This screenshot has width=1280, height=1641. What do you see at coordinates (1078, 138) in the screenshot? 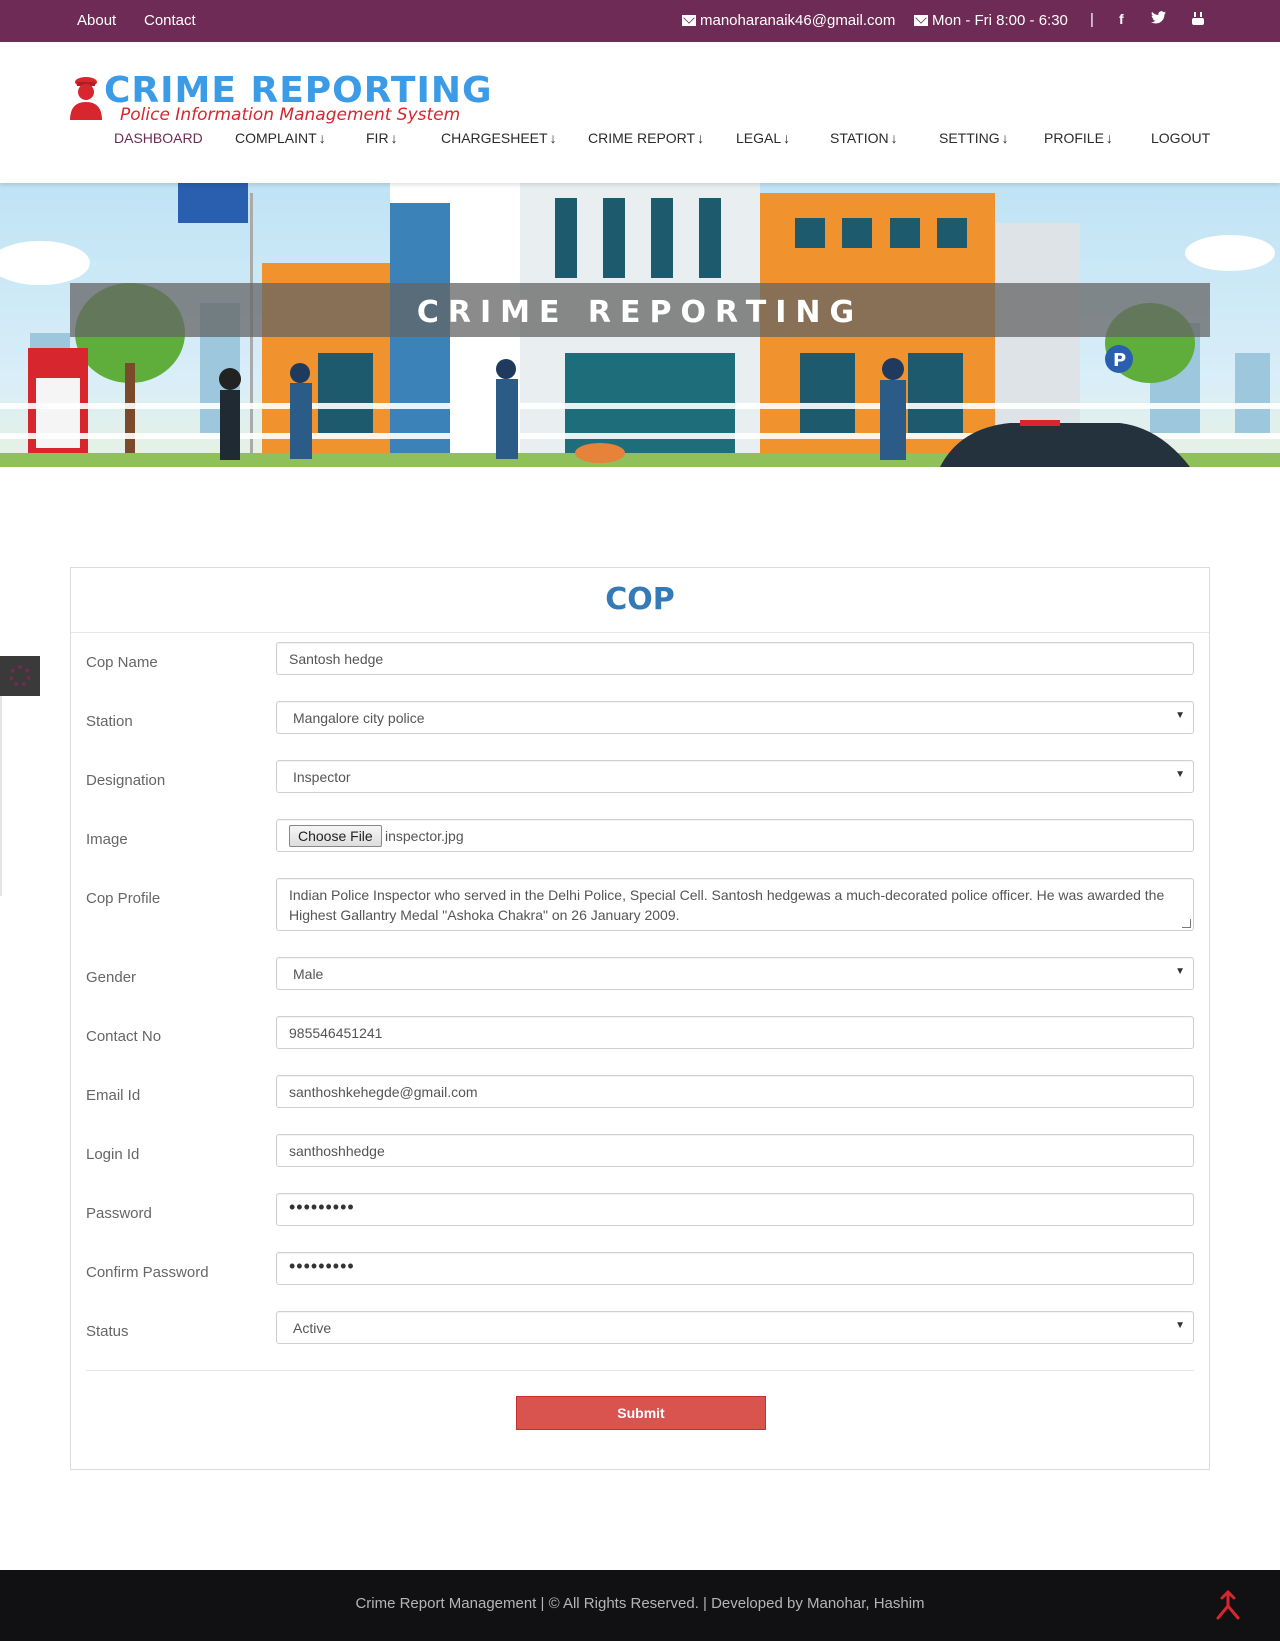
I see `nav-profile: PROFILE ↓` at bounding box center [1078, 138].